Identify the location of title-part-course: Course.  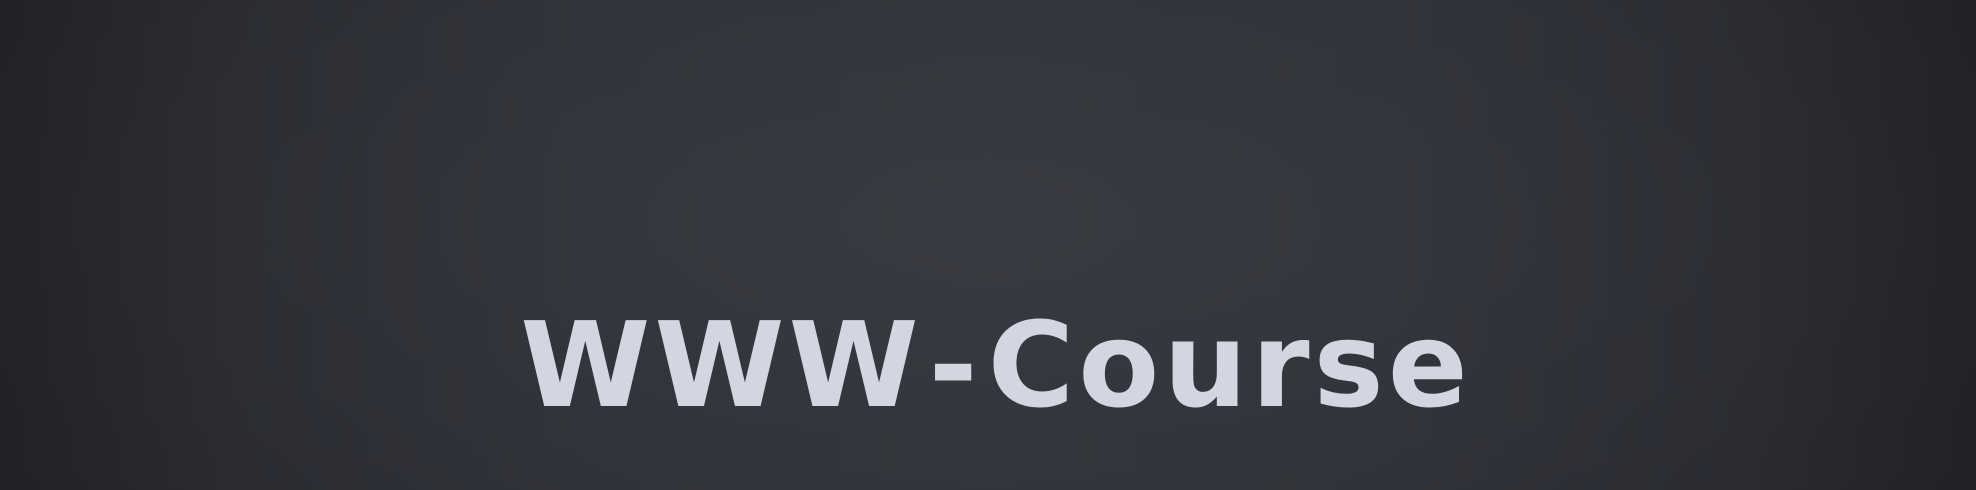
(1229, 365).